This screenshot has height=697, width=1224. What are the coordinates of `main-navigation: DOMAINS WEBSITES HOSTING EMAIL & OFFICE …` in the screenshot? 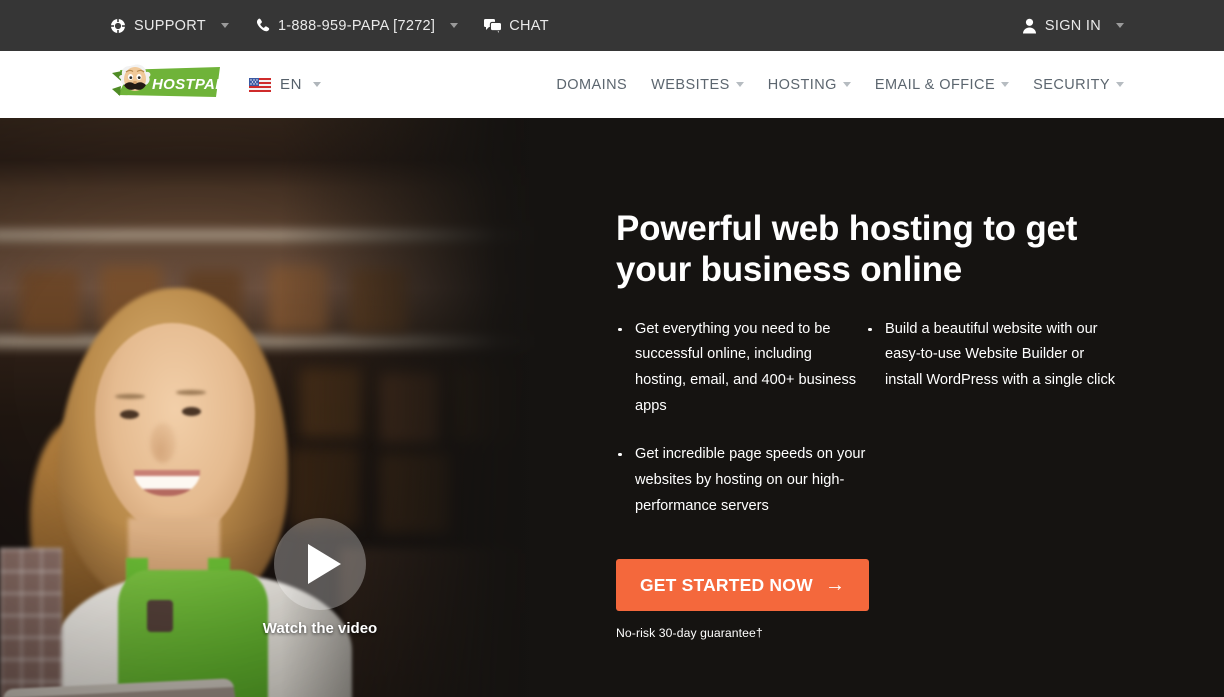 It's located at (840, 85).